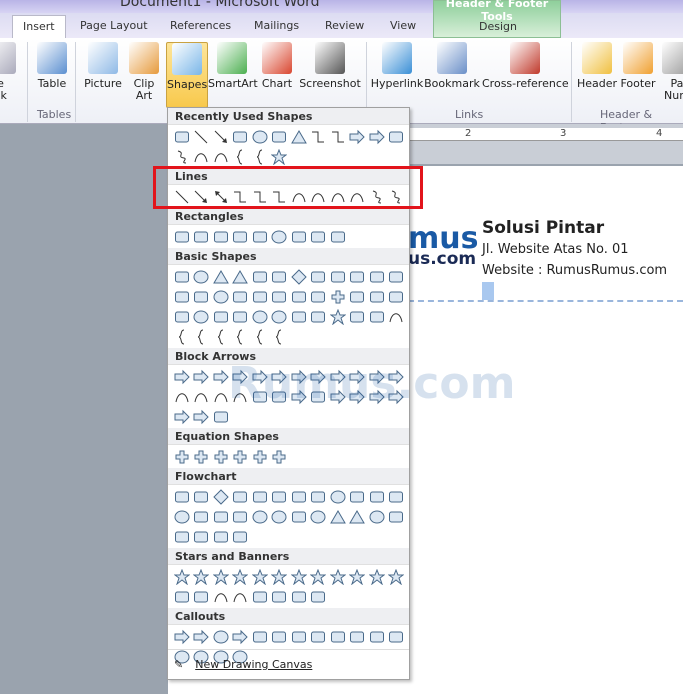  What do you see at coordinates (319, 597) in the screenshot?
I see `shape-doublewave-icon` at bounding box center [319, 597].